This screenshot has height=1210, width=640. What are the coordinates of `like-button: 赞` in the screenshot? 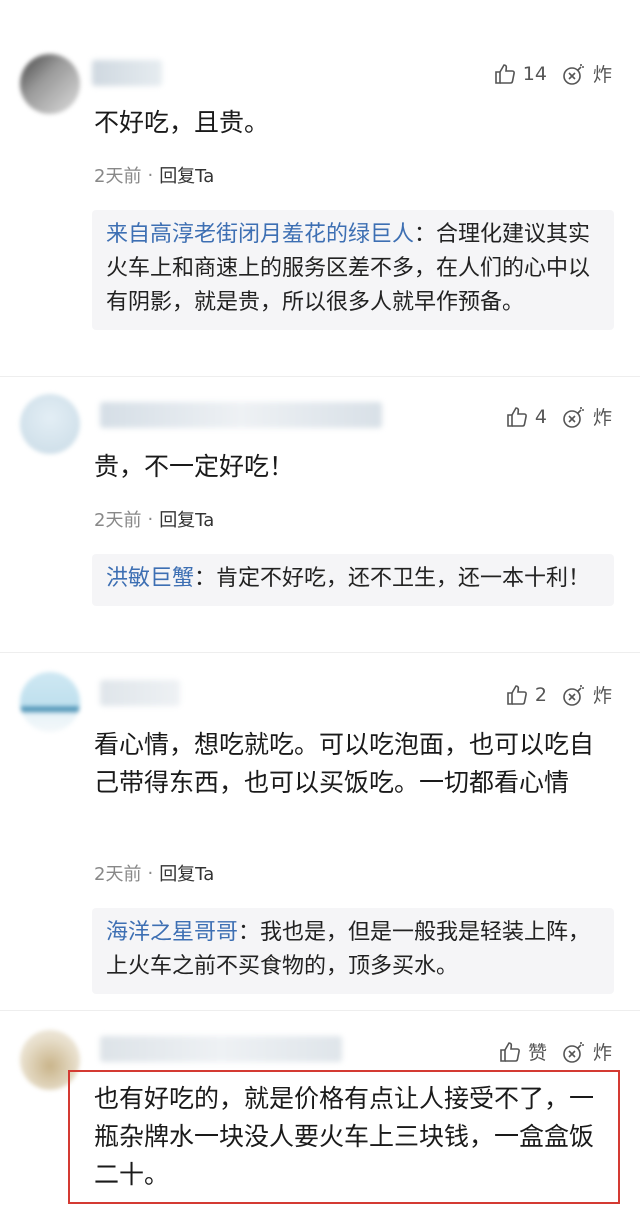 It's located at (522, 1051).